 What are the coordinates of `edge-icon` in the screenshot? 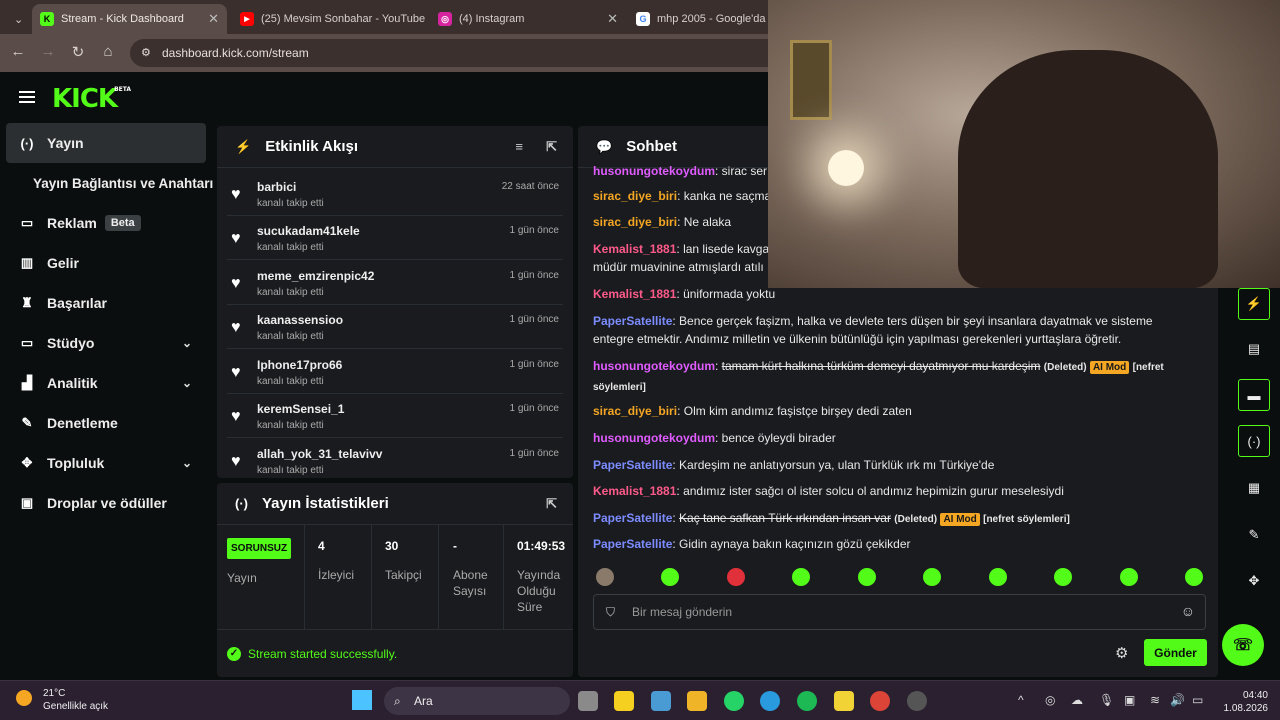 It's located at (770, 701).